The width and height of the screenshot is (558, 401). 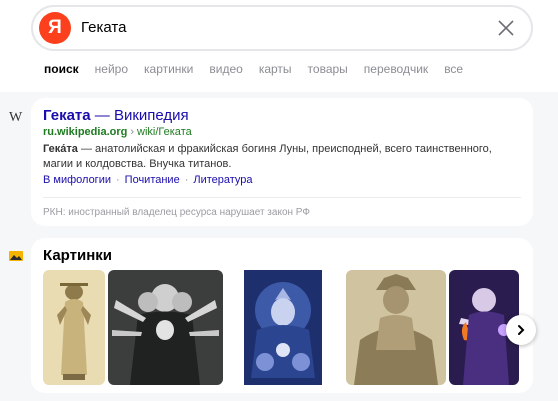 What do you see at coordinates (222, 180) in the screenshot?
I see `sitelink-literature: Литература` at bounding box center [222, 180].